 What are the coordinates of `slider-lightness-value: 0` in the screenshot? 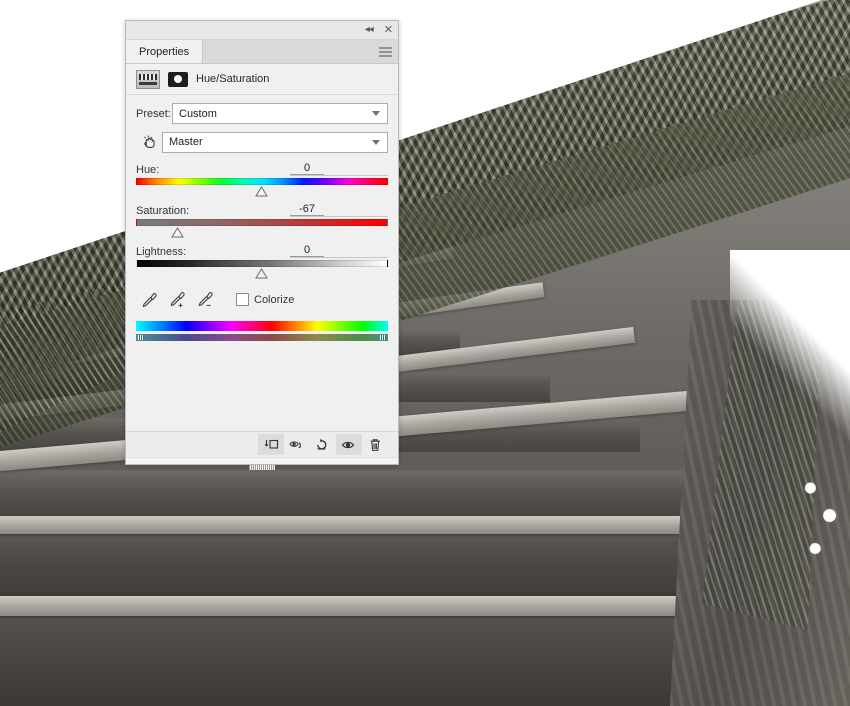 It's located at (307, 250).